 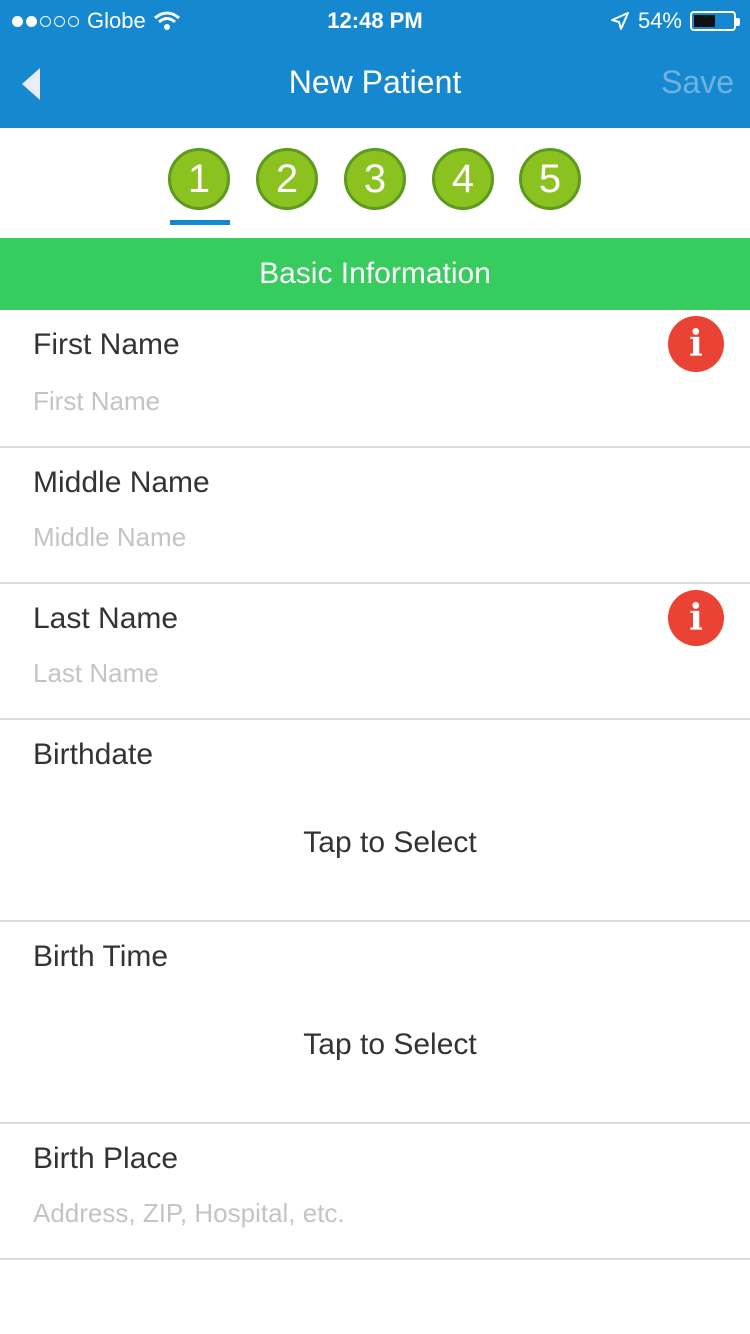 I want to click on location-arrow-icon, so click(x=619, y=21).